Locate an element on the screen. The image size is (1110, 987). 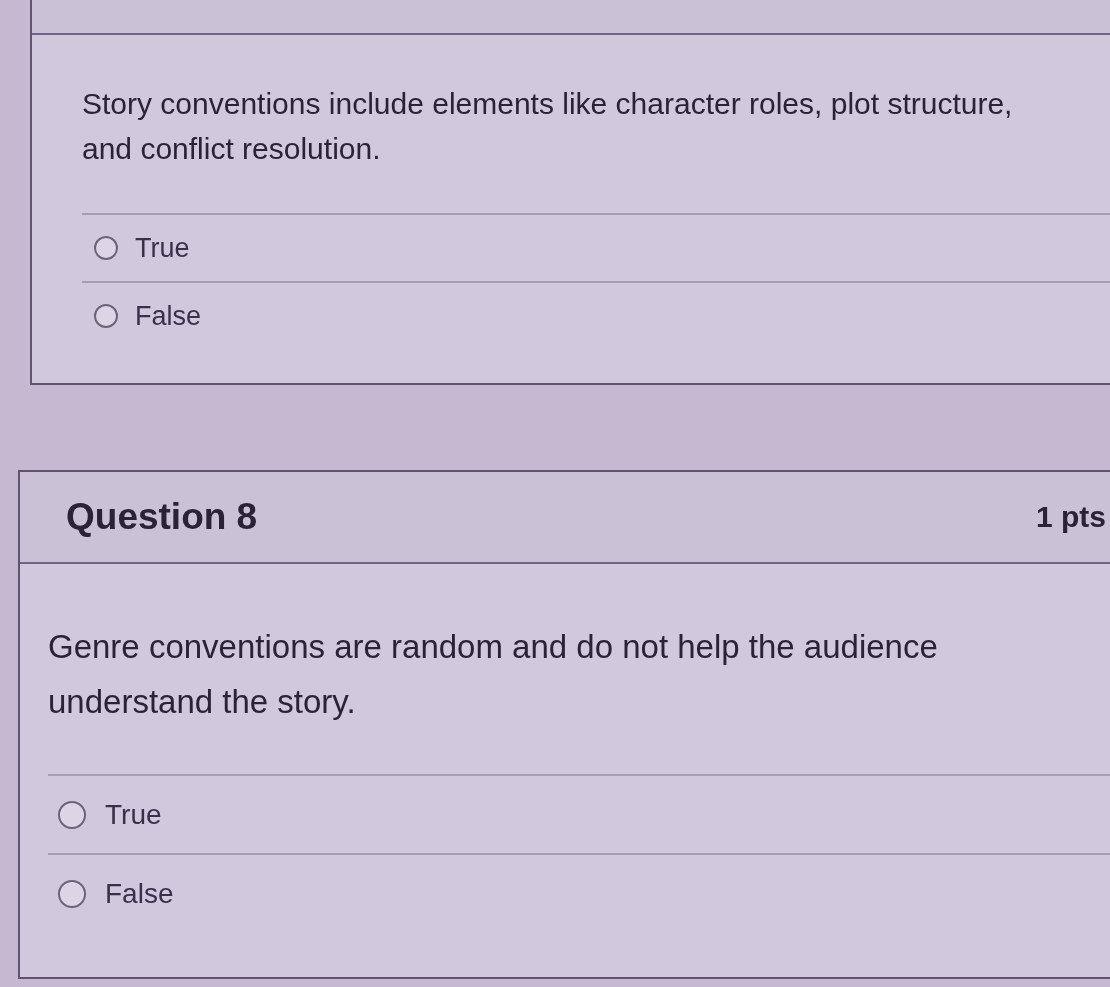
question-text: Story conventions include elements like character roles, plot structure, and conflict resolution. is located at coordinates (548, 126).